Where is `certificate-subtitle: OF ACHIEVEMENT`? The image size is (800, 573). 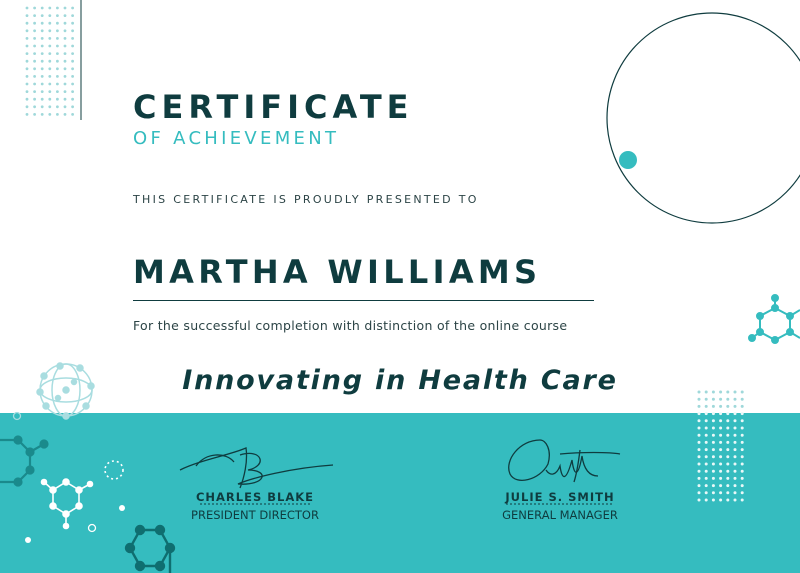
certificate-subtitle: OF ACHIEVEMENT is located at coordinates (236, 138).